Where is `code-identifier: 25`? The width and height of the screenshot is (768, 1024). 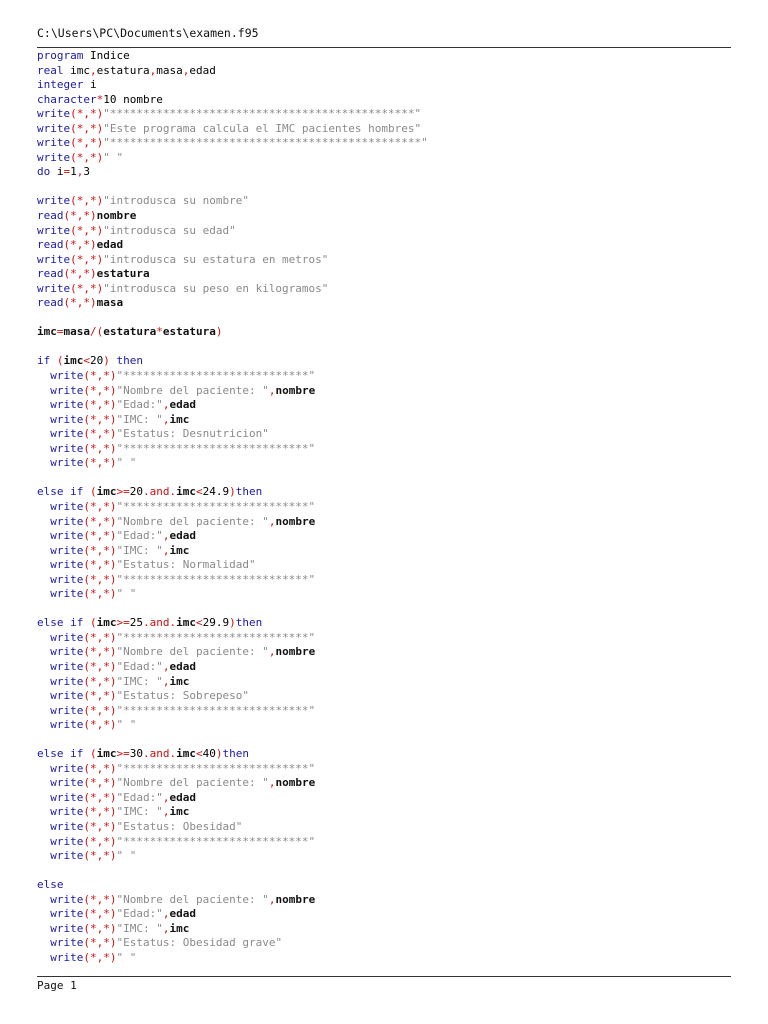
code-identifier: 25 is located at coordinates (136, 623).